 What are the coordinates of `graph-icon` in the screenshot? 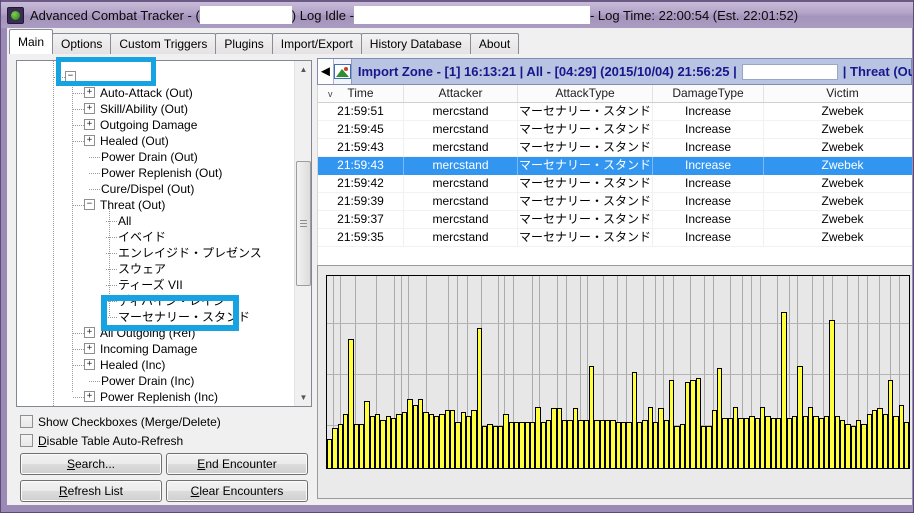 It's located at (342, 71).